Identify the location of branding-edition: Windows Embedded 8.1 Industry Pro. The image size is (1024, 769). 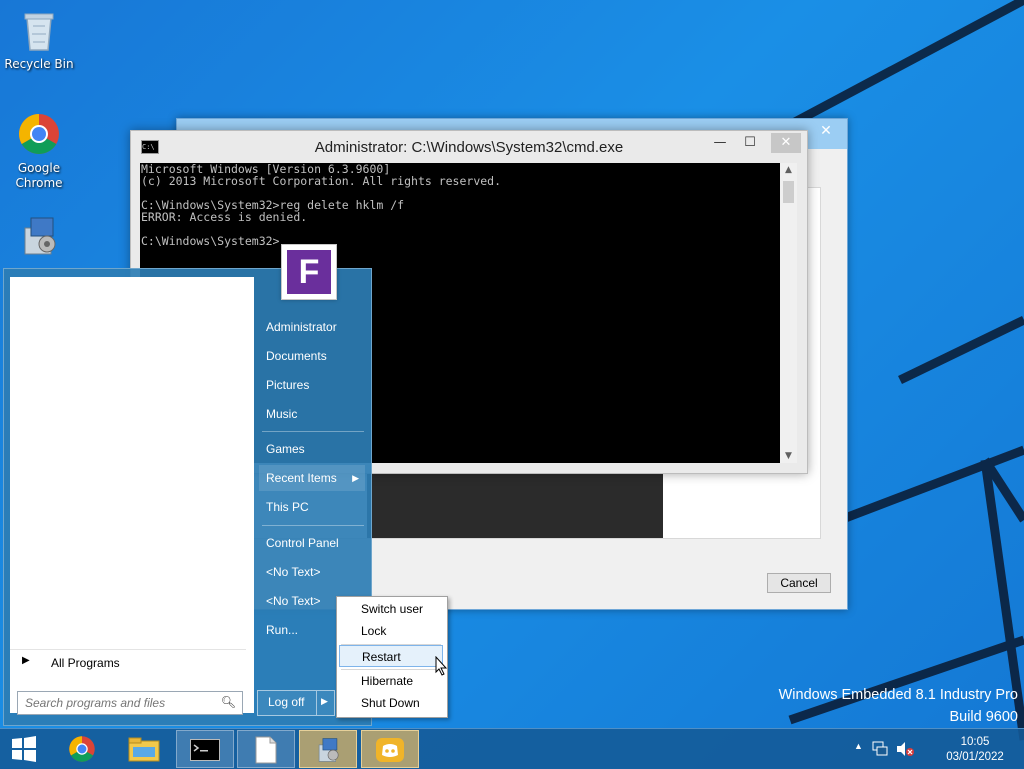
(898, 695).